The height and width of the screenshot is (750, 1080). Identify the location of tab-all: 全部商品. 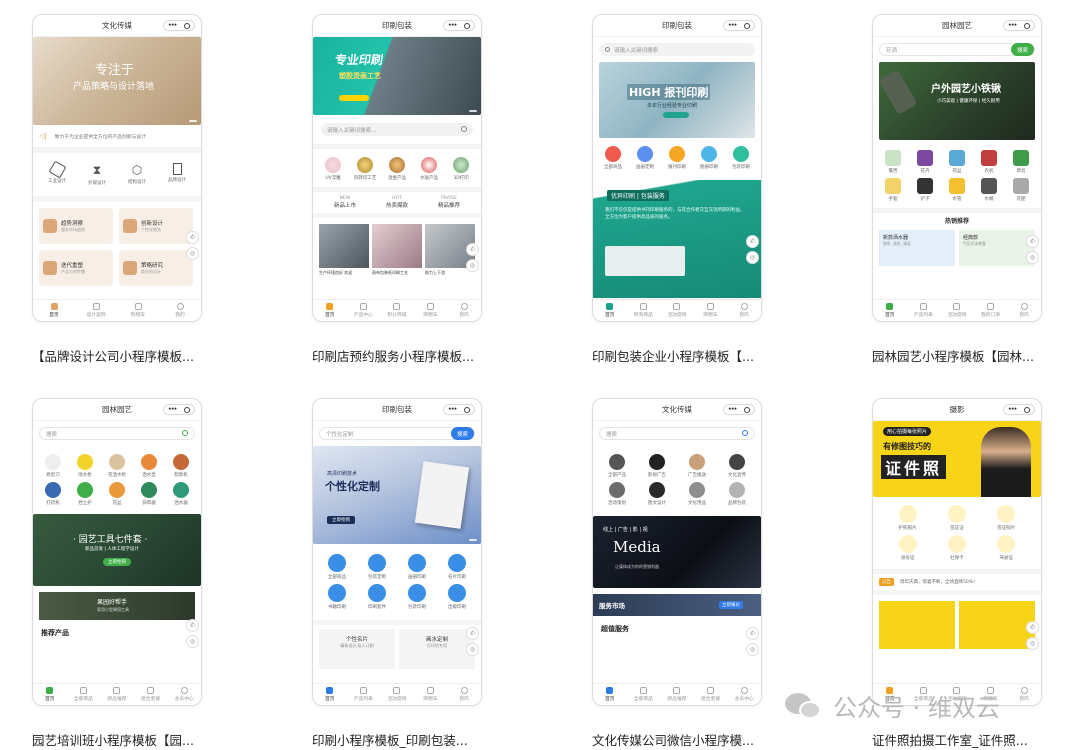
(644, 694).